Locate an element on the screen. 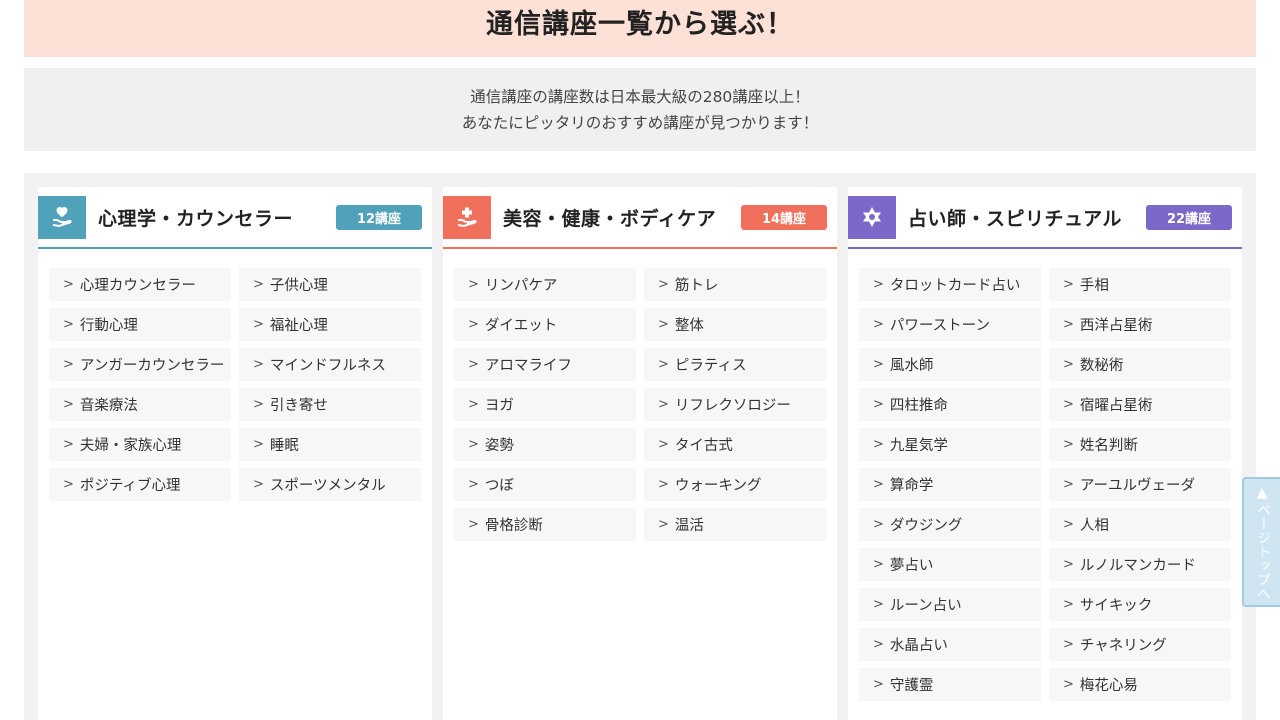  course-link: > 姿勢 is located at coordinates (545, 444).